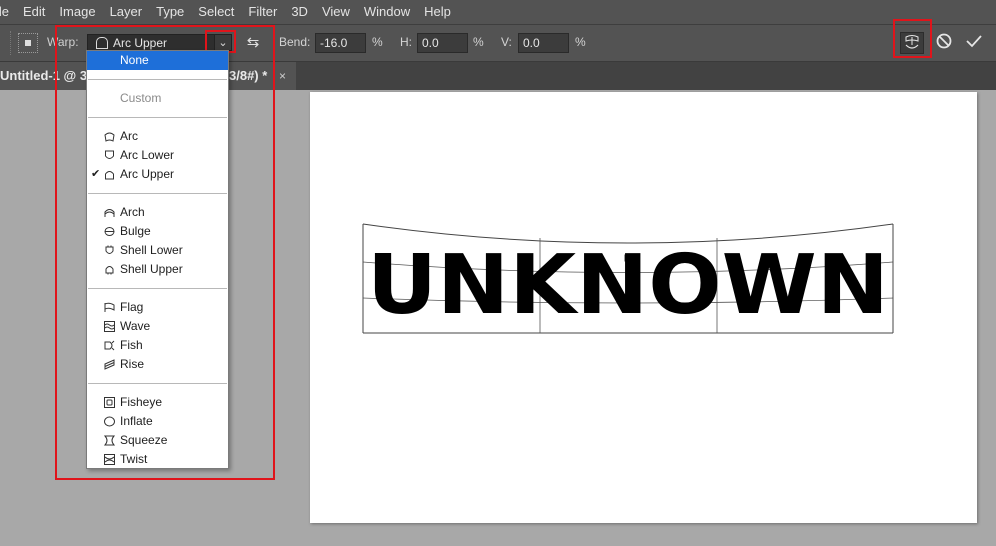 The width and height of the screenshot is (996, 546). Describe the element at coordinates (628, 285) in the screenshot. I see `warped-text: UNKNOWN` at that location.